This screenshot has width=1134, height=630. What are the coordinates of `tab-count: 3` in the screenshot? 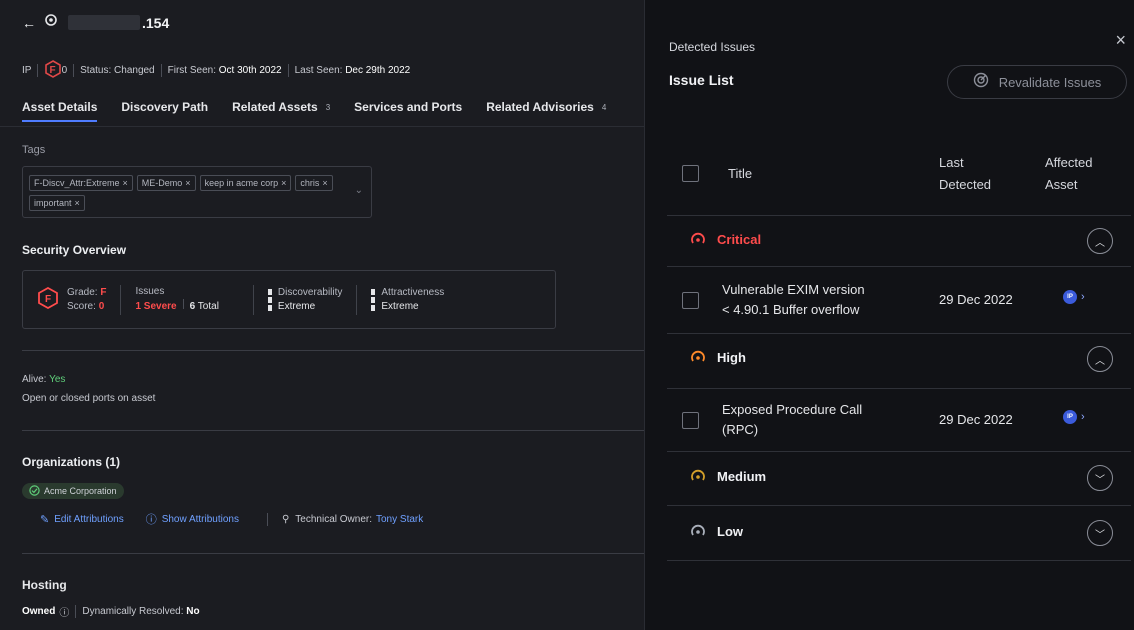 It's located at (328, 107).